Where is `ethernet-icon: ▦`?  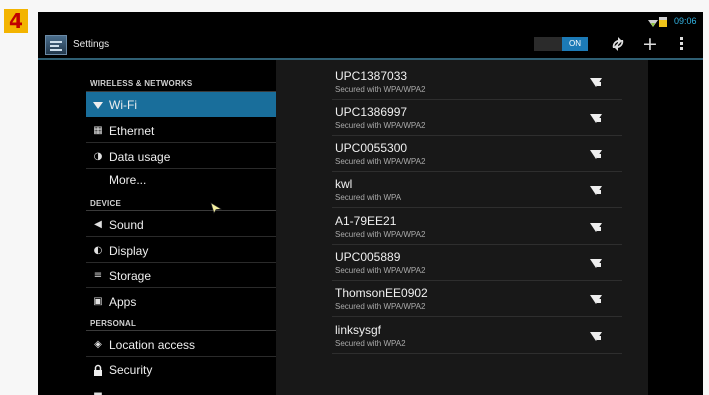
ethernet-icon: ▦ is located at coordinates (98, 130).